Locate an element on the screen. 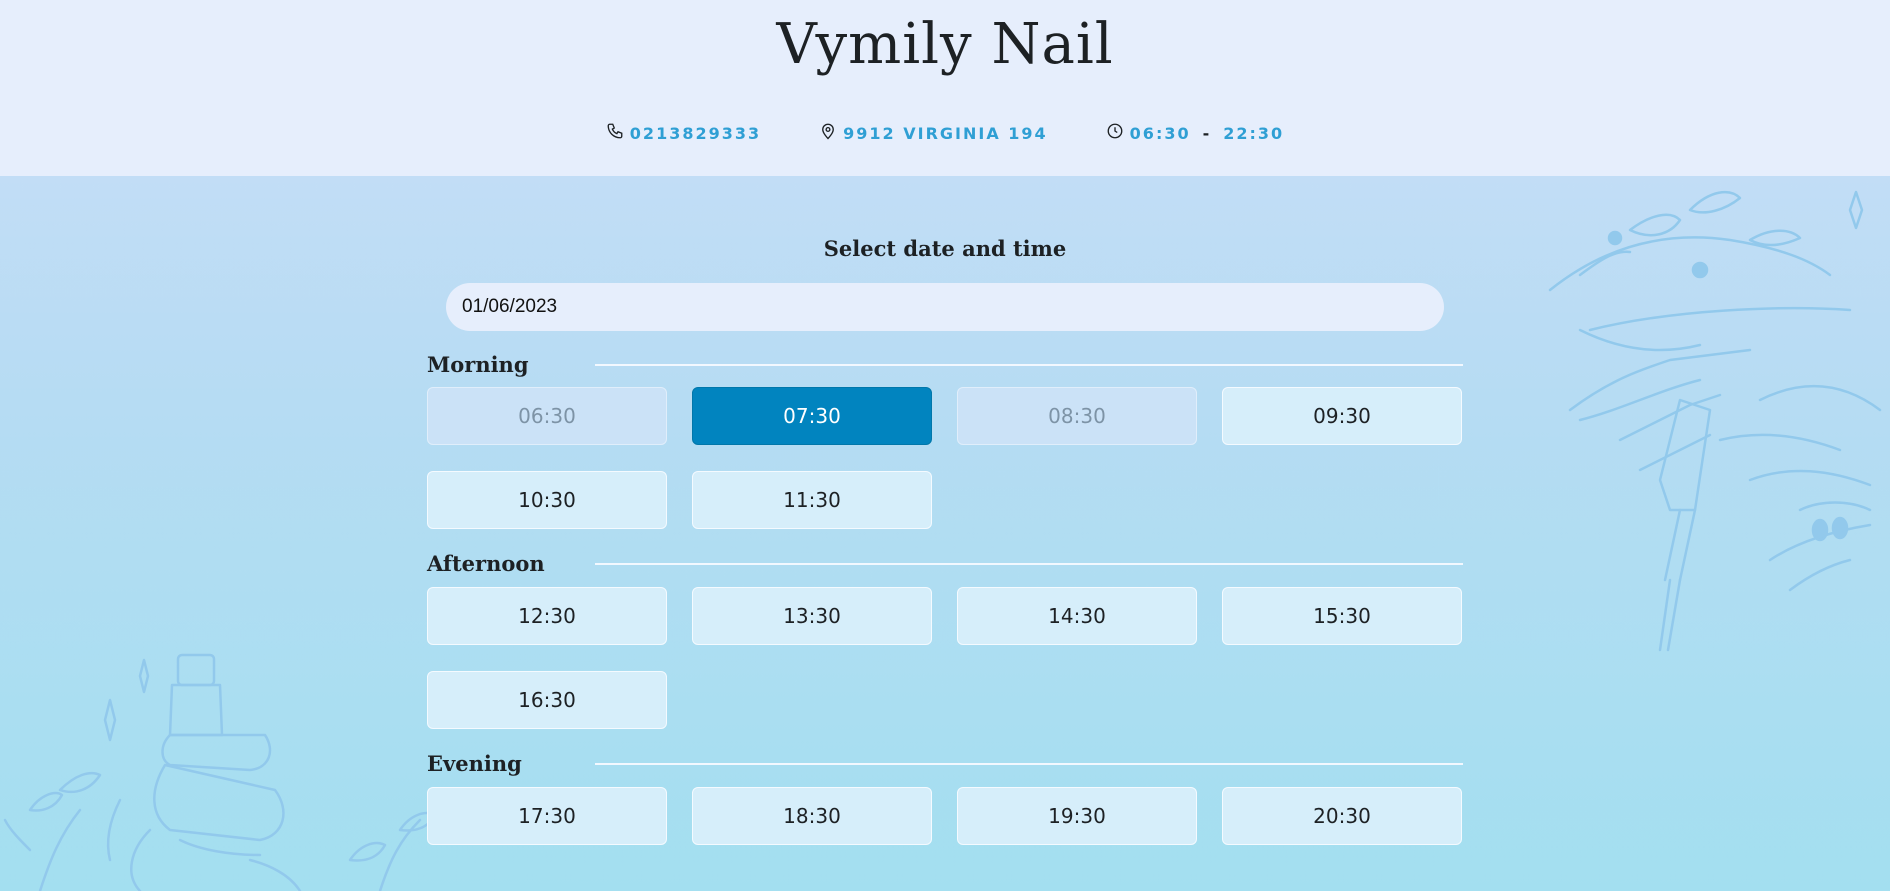  time-slot-1630: 16:30 is located at coordinates (547, 700).